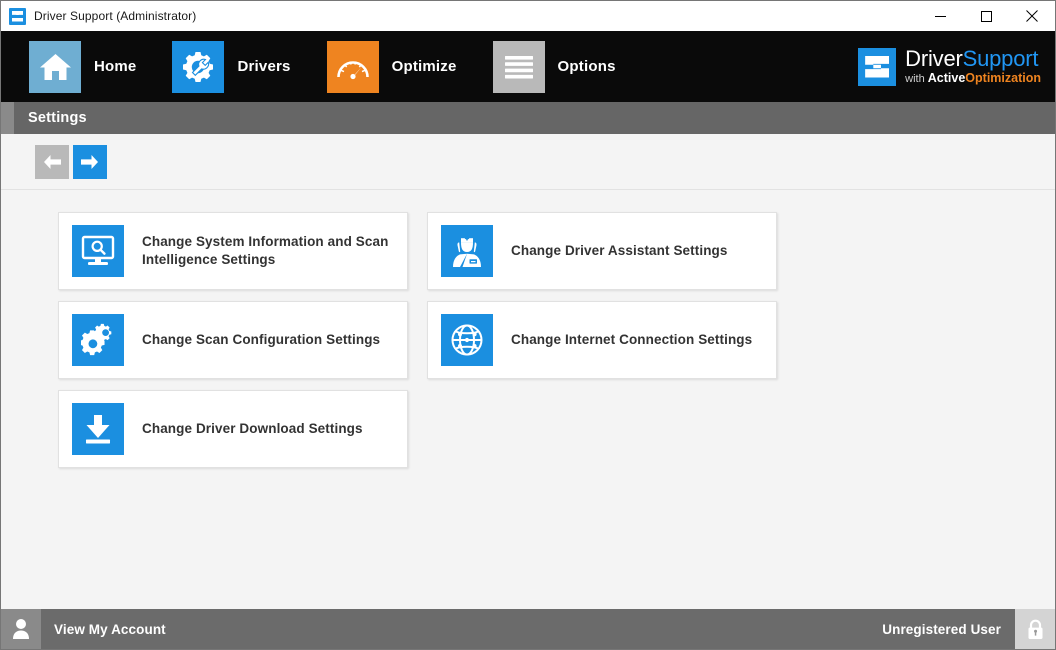 This screenshot has width=1056, height=650. I want to click on status-bar: View My Account Unregistered User, so click(528, 629).